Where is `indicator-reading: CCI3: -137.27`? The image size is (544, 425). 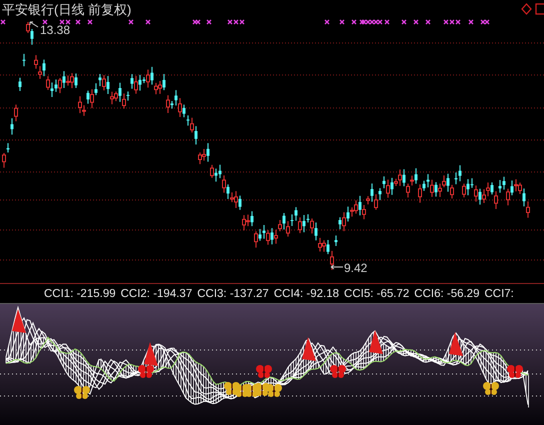
indicator-reading: CCI3: -137.27 is located at coordinates (233, 294).